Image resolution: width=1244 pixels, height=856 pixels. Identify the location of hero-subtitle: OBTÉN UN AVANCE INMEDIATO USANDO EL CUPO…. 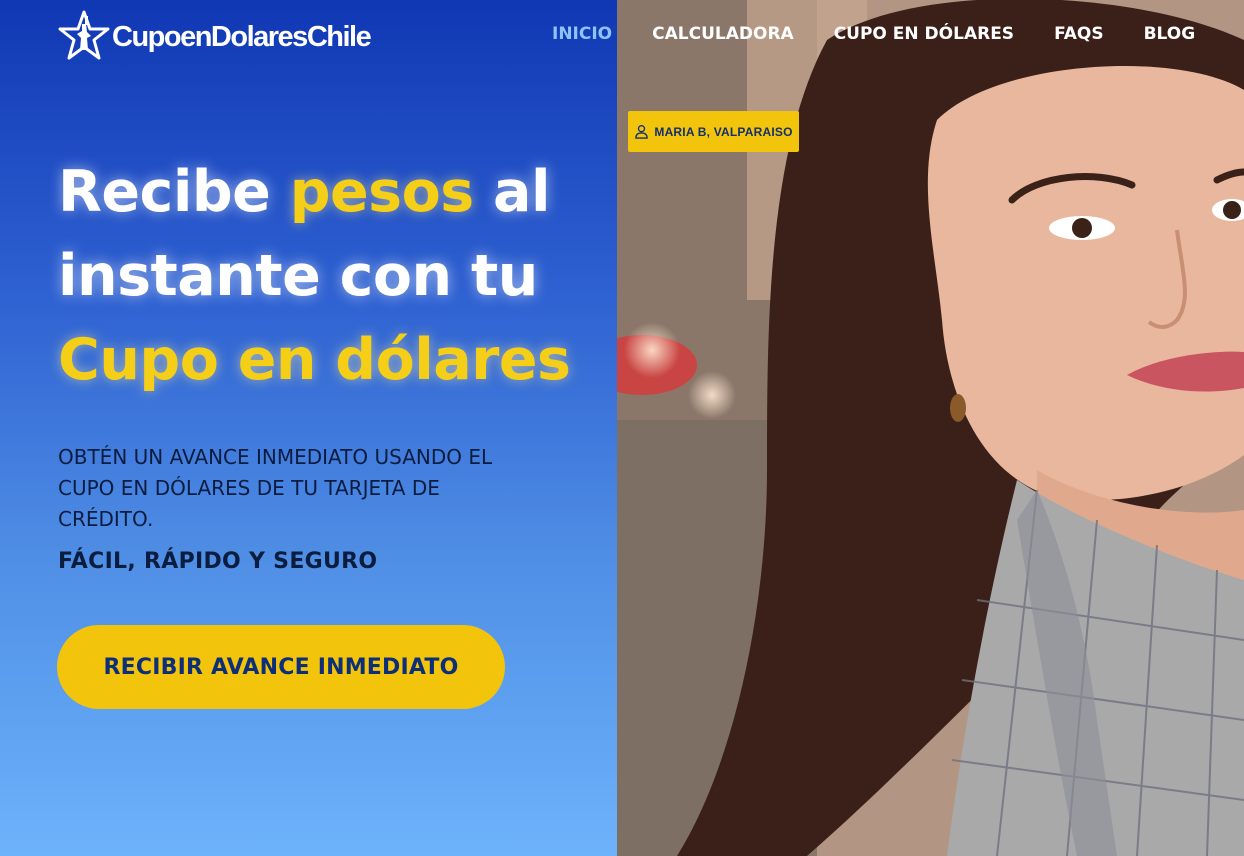
(275, 488).